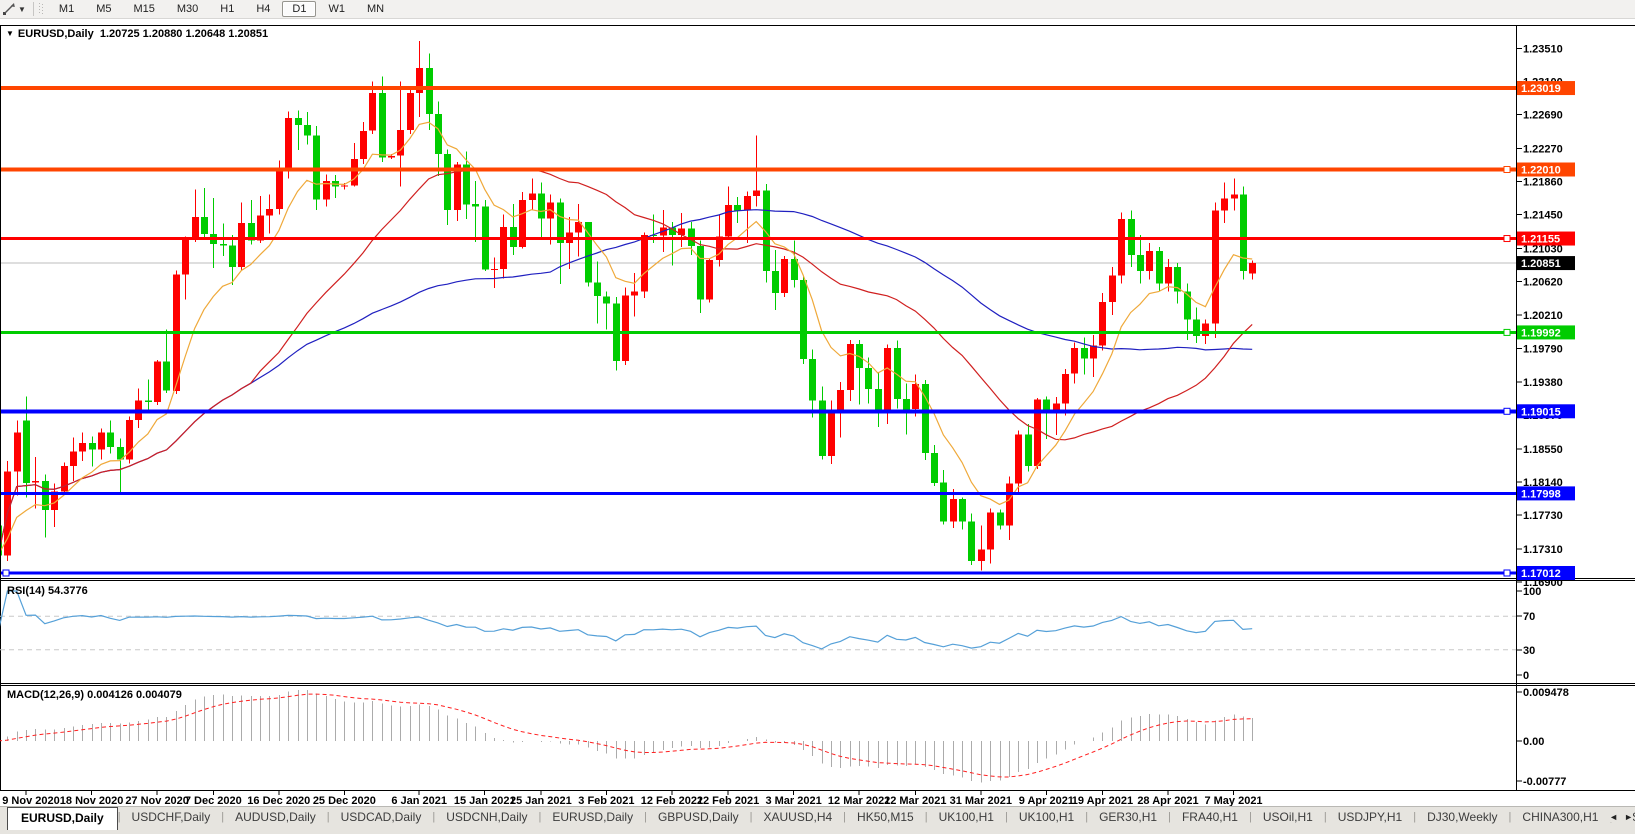 The height and width of the screenshot is (834, 1635). What do you see at coordinates (1541, 89) in the screenshot?
I see `hline-price-label: 1.23019` at bounding box center [1541, 89].